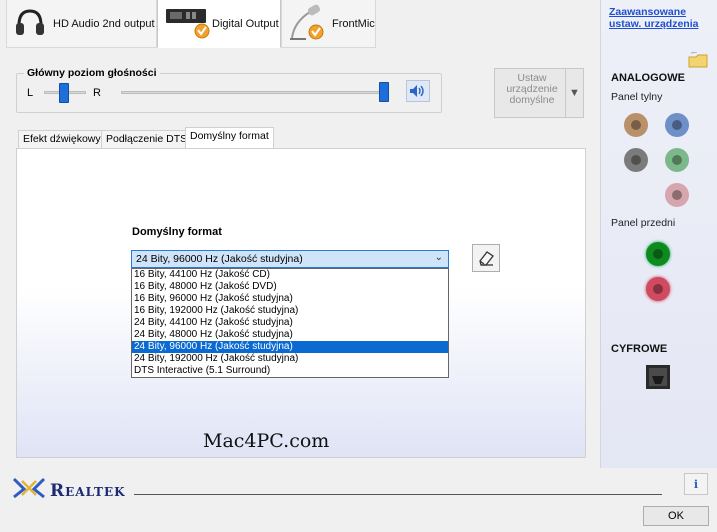 Image resolution: width=717 pixels, height=532 pixels. I want to click on tab-hd-audio-2nd-output: HD Audio 2nd output, so click(81, 24).